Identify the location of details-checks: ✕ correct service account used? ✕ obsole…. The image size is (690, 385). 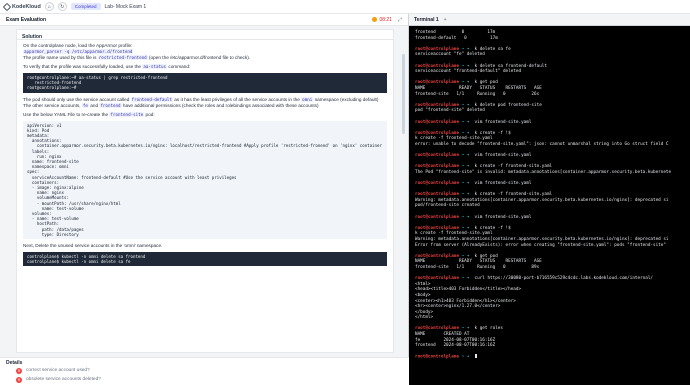
(204, 375).